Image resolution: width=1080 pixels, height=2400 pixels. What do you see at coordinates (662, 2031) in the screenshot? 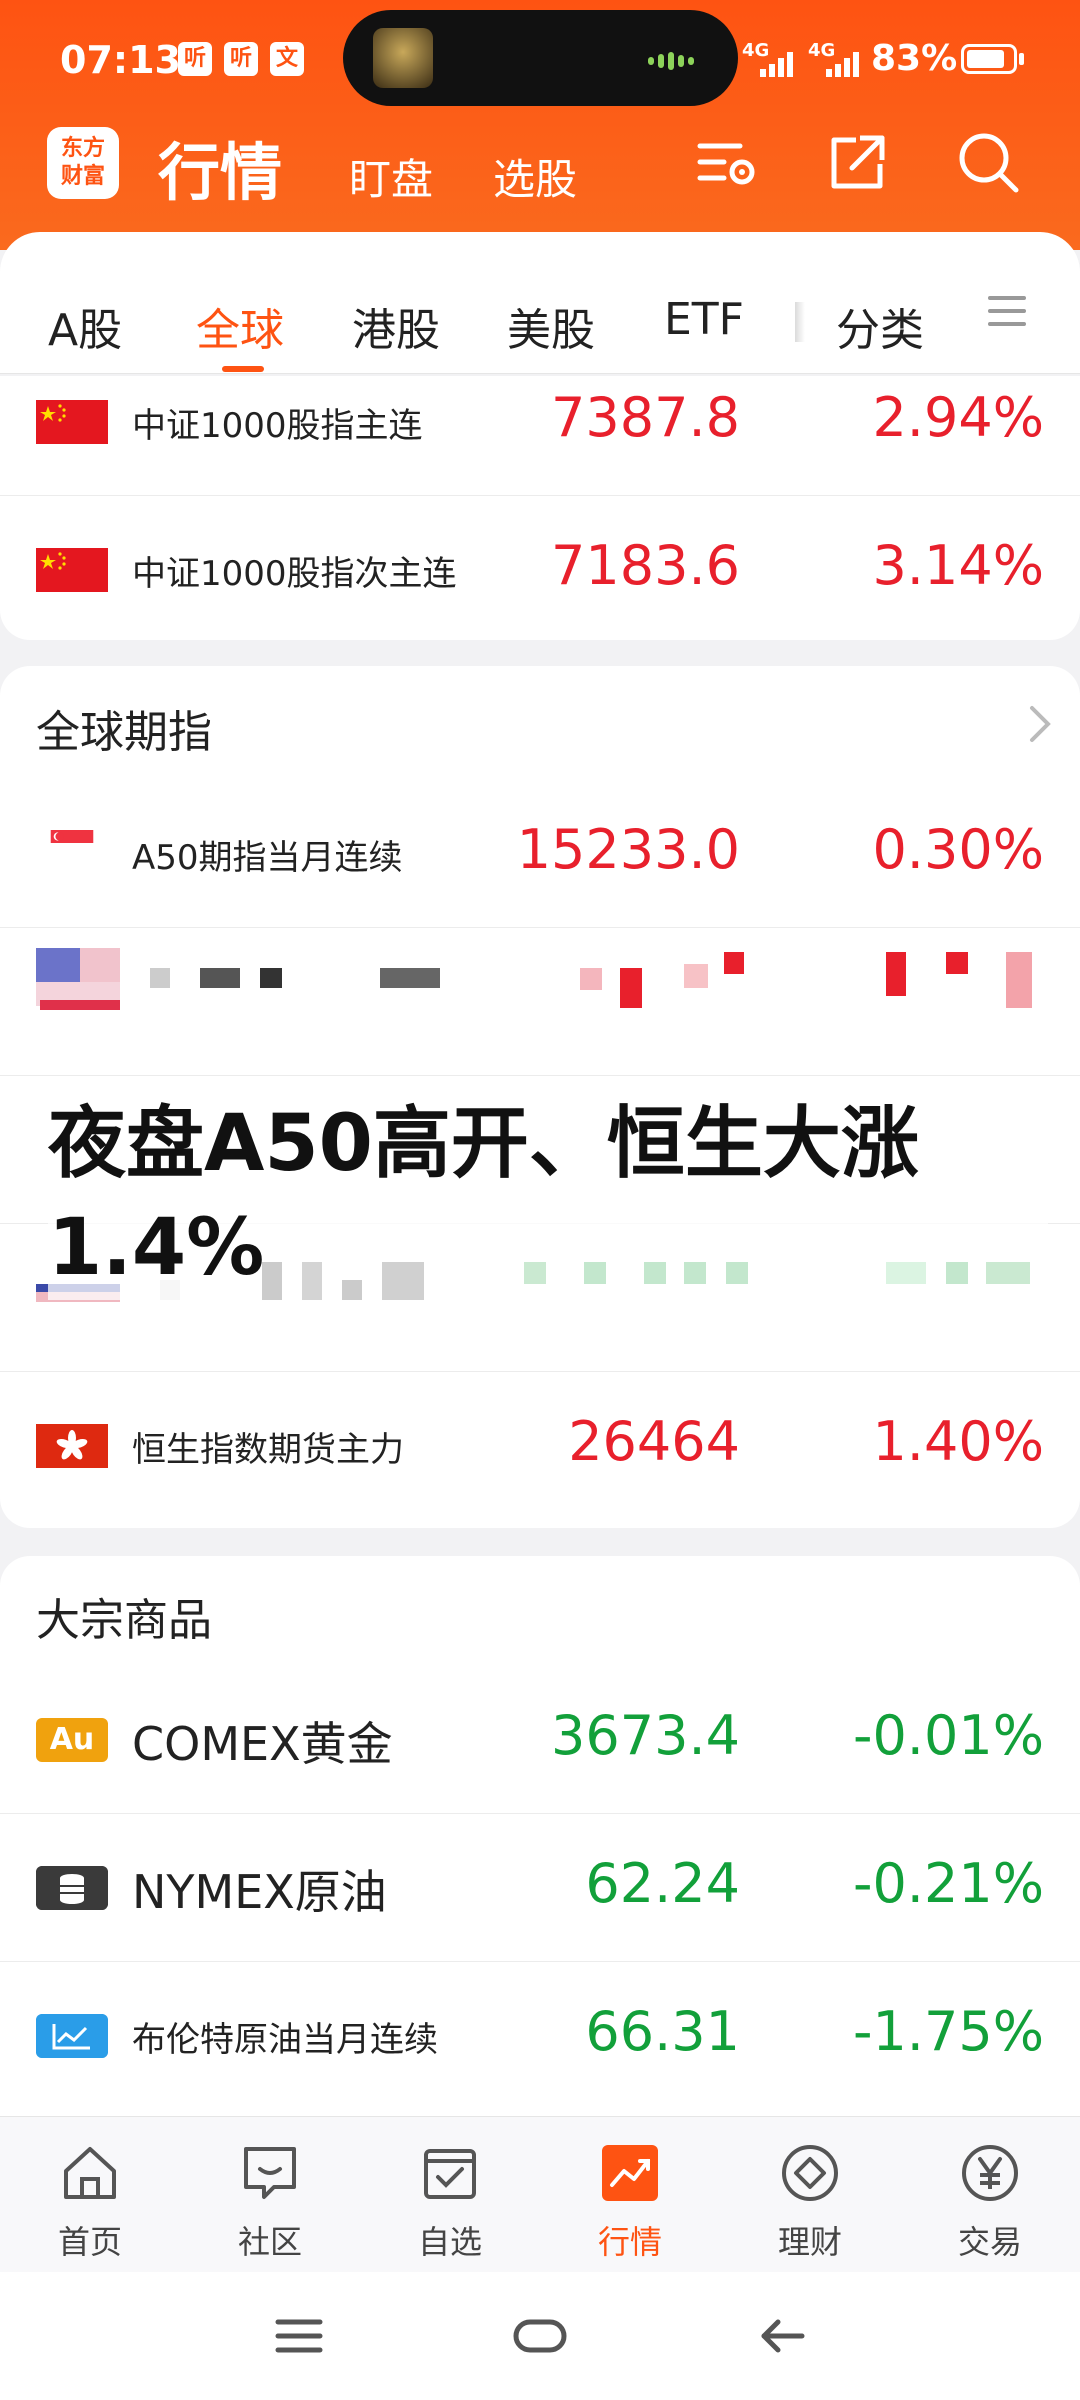
I see `instrument-price: 66.31` at bounding box center [662, 2031].